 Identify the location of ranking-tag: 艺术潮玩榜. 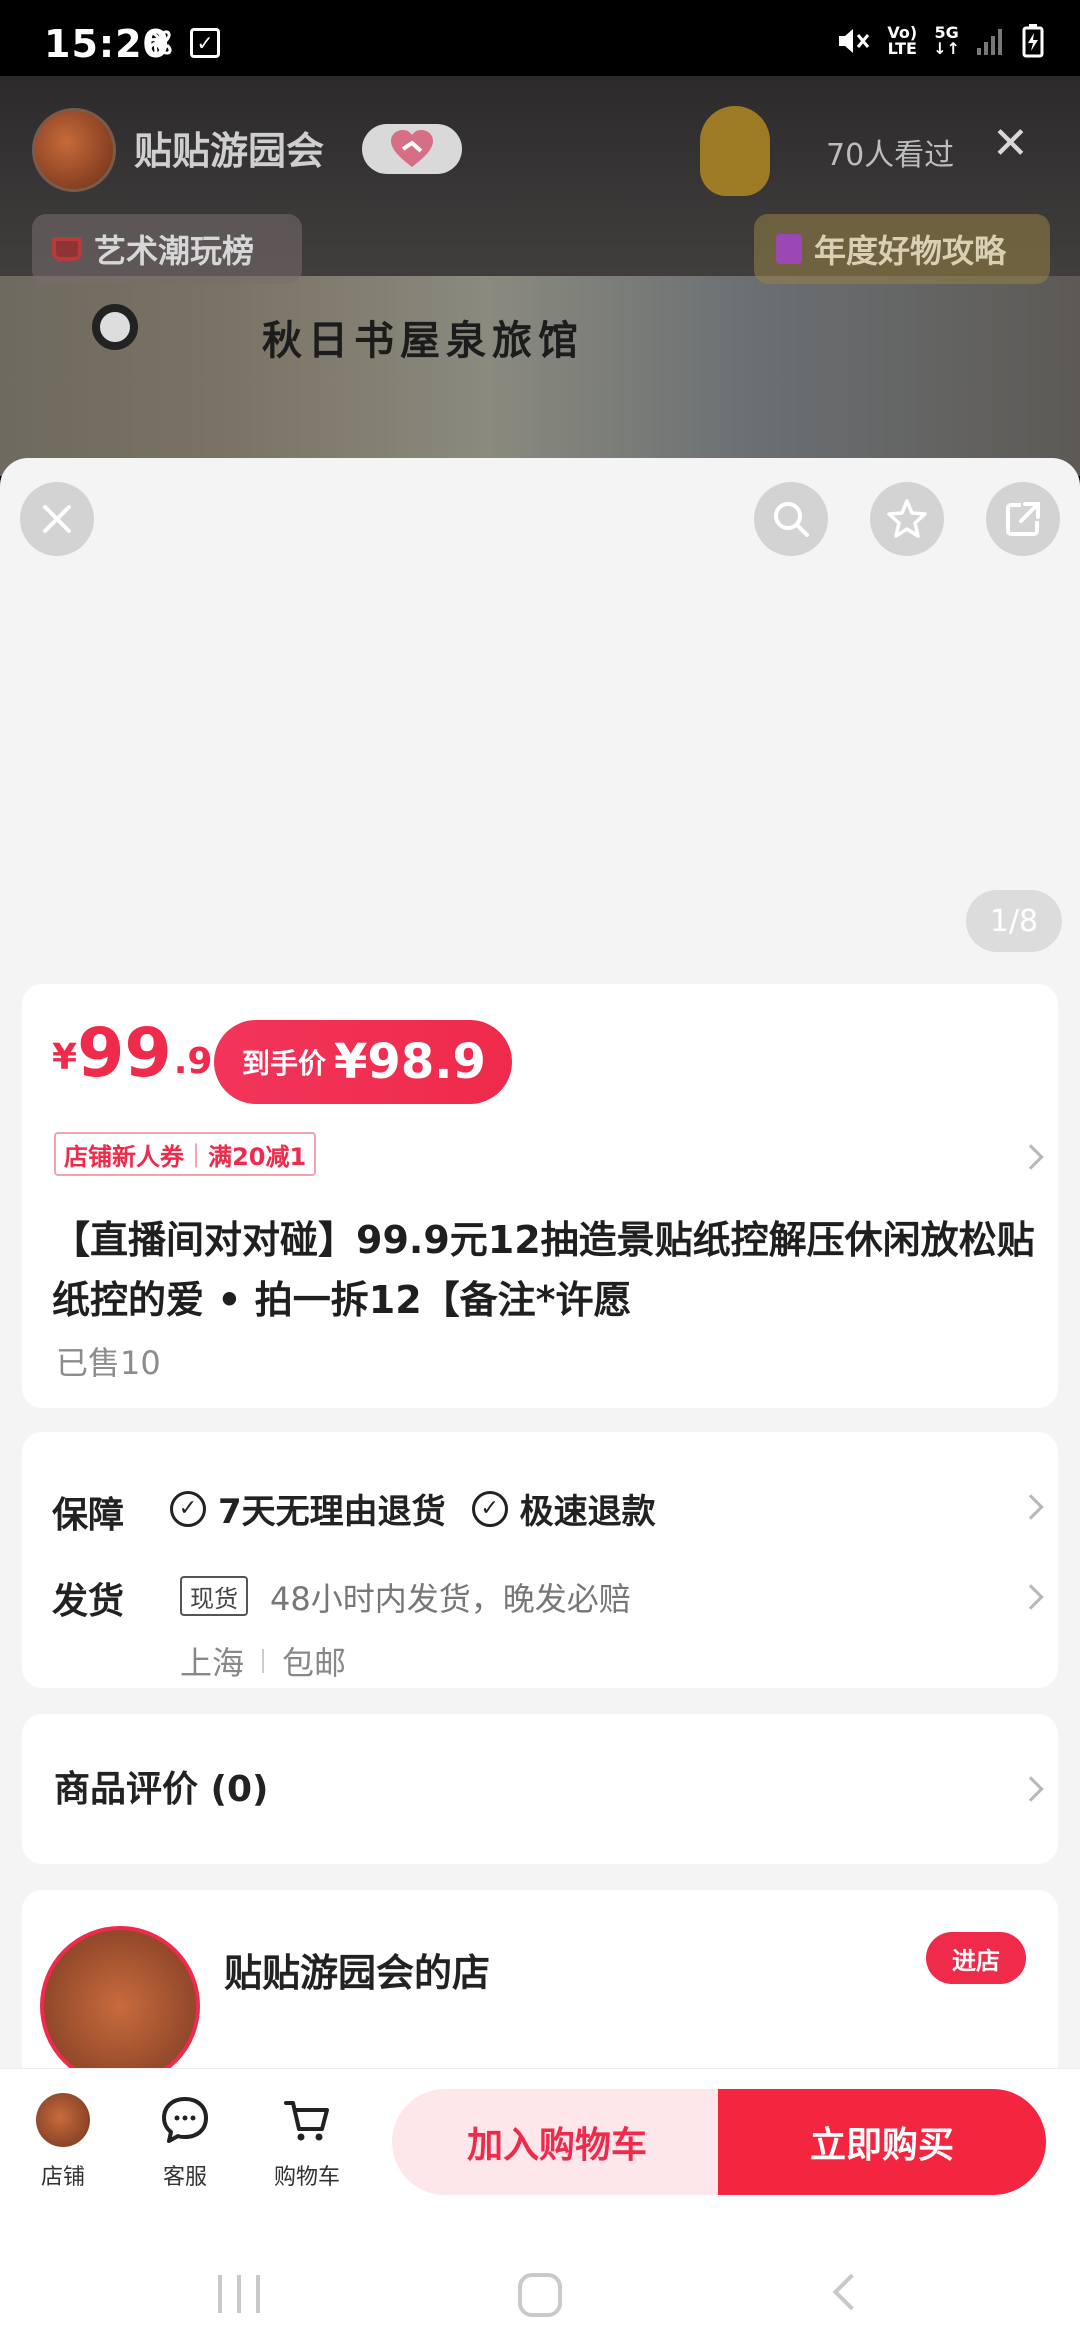
(167, 249).